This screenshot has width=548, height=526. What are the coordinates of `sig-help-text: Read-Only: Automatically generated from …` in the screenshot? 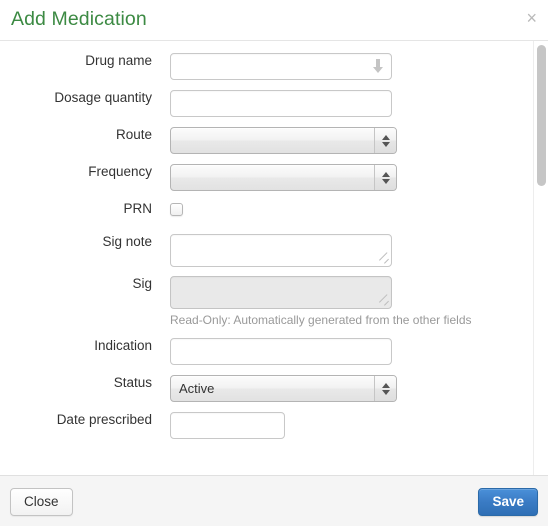 It's located at (321, 320).